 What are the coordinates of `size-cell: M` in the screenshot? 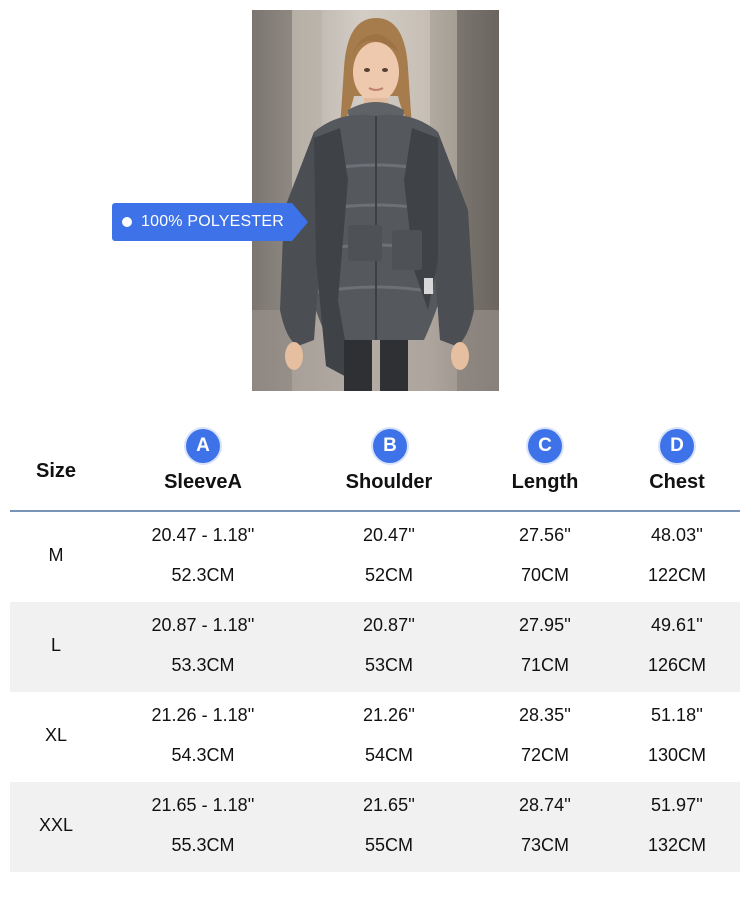 It's located at (56, 555).